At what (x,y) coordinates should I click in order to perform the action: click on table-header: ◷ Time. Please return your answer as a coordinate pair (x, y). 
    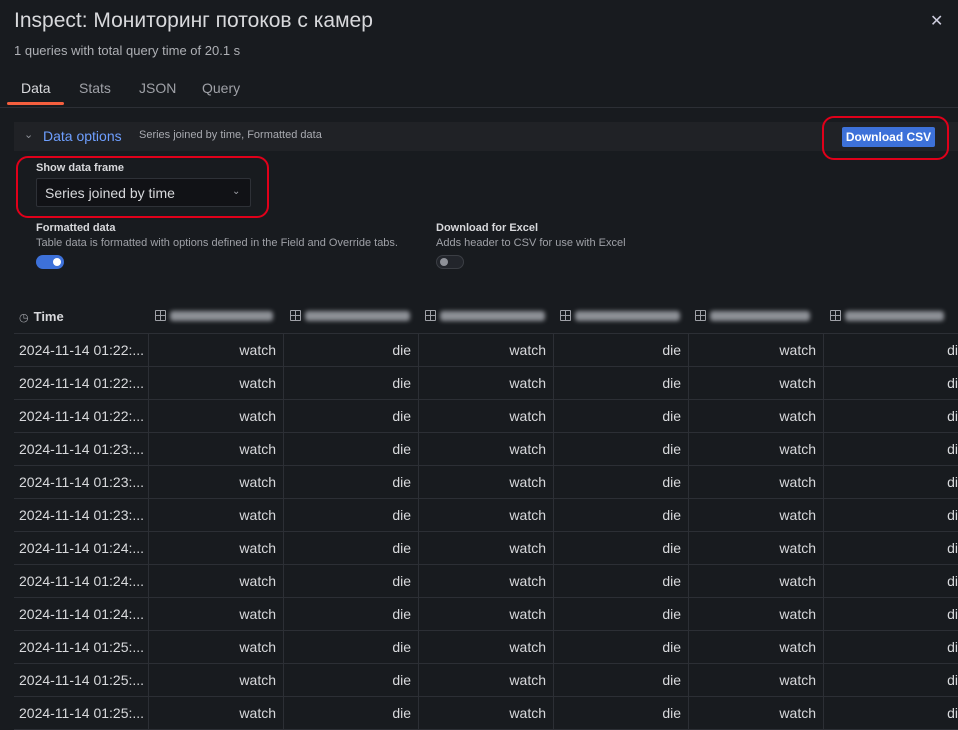
    Looking at the image, I should click on (486, 317).